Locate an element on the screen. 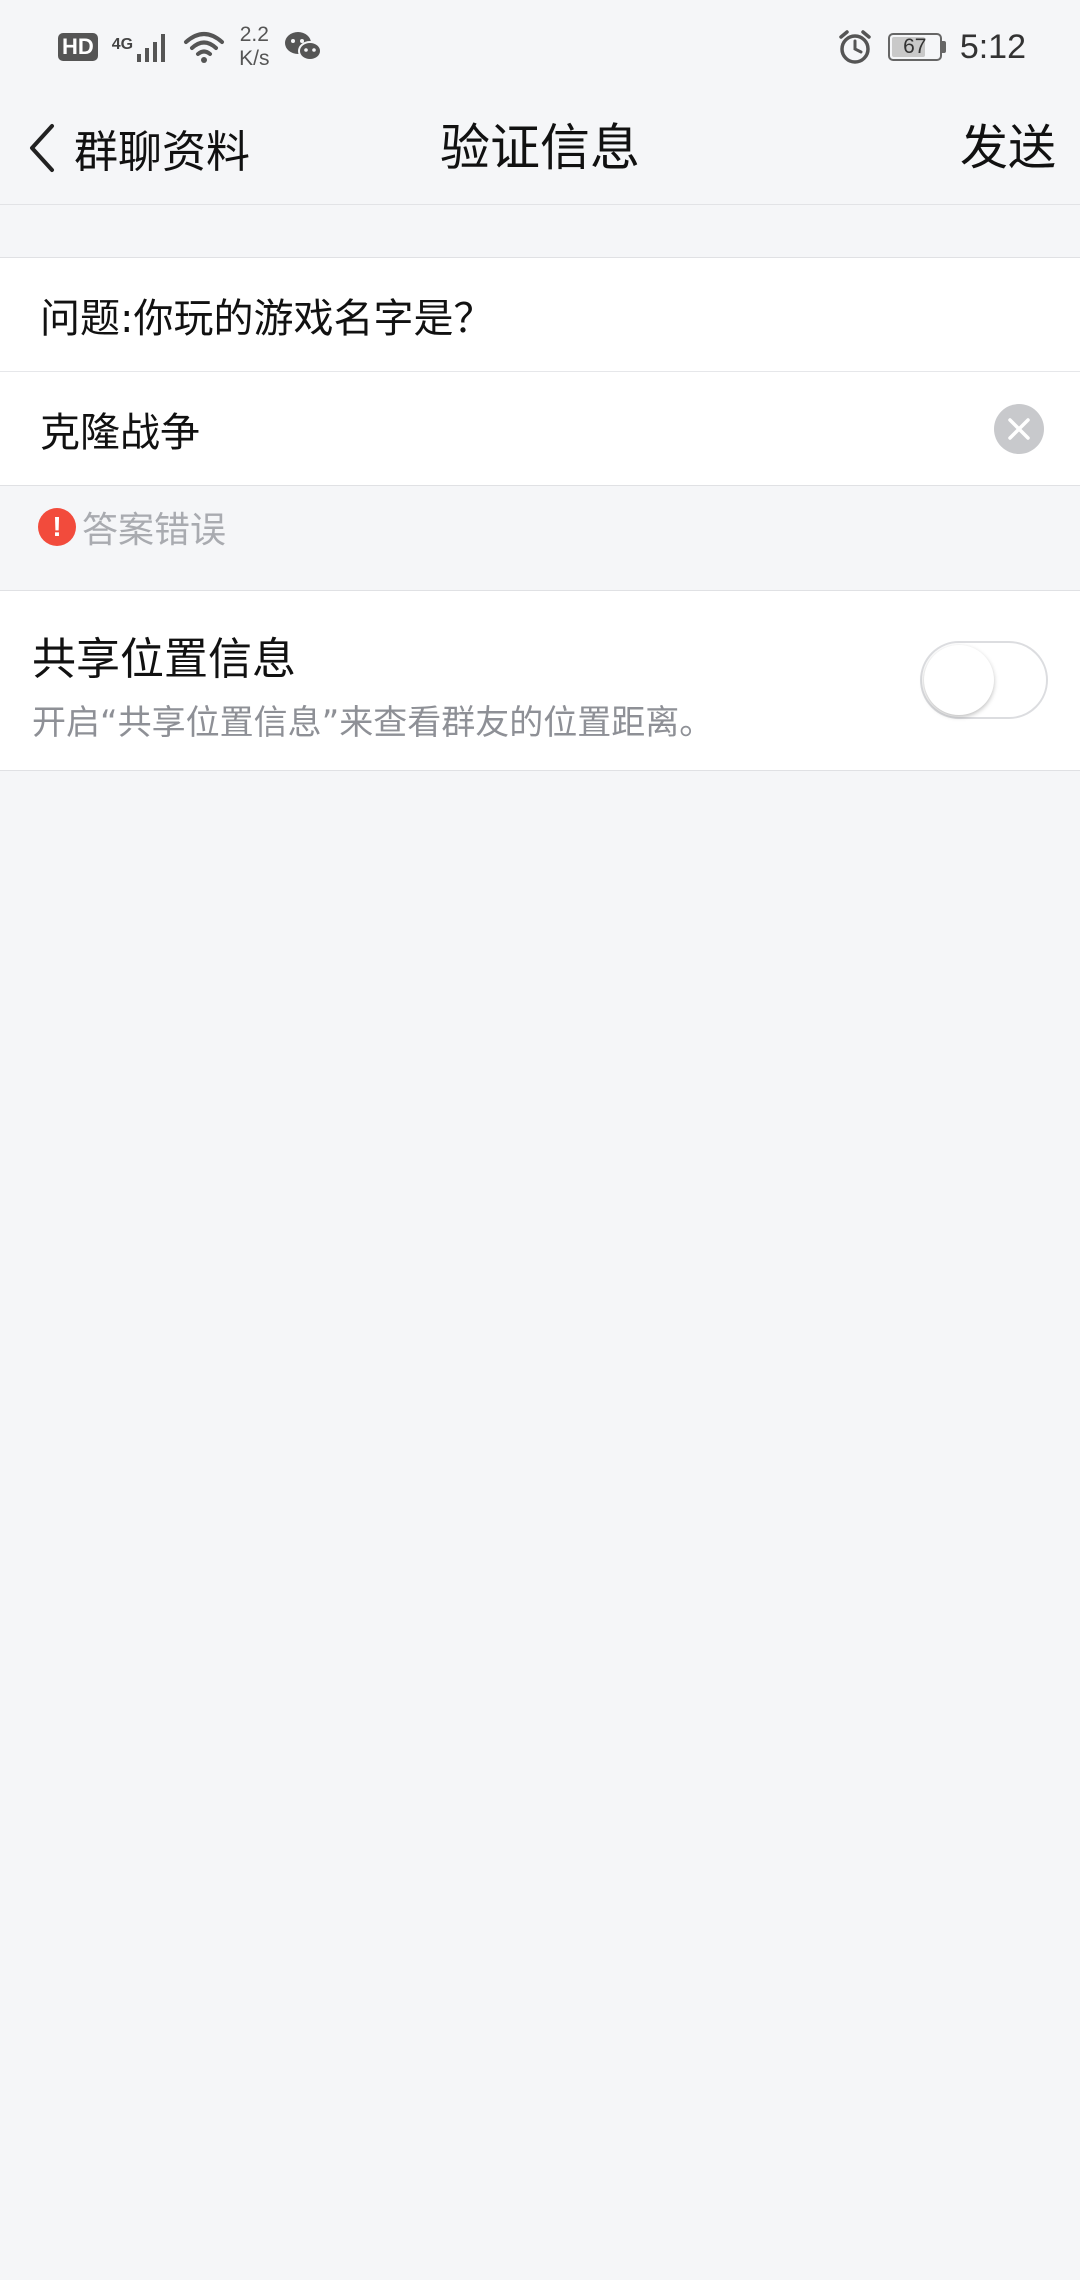 The image size is (1080, 2280). battery-level: 67 is located at coordinates (915, 46).